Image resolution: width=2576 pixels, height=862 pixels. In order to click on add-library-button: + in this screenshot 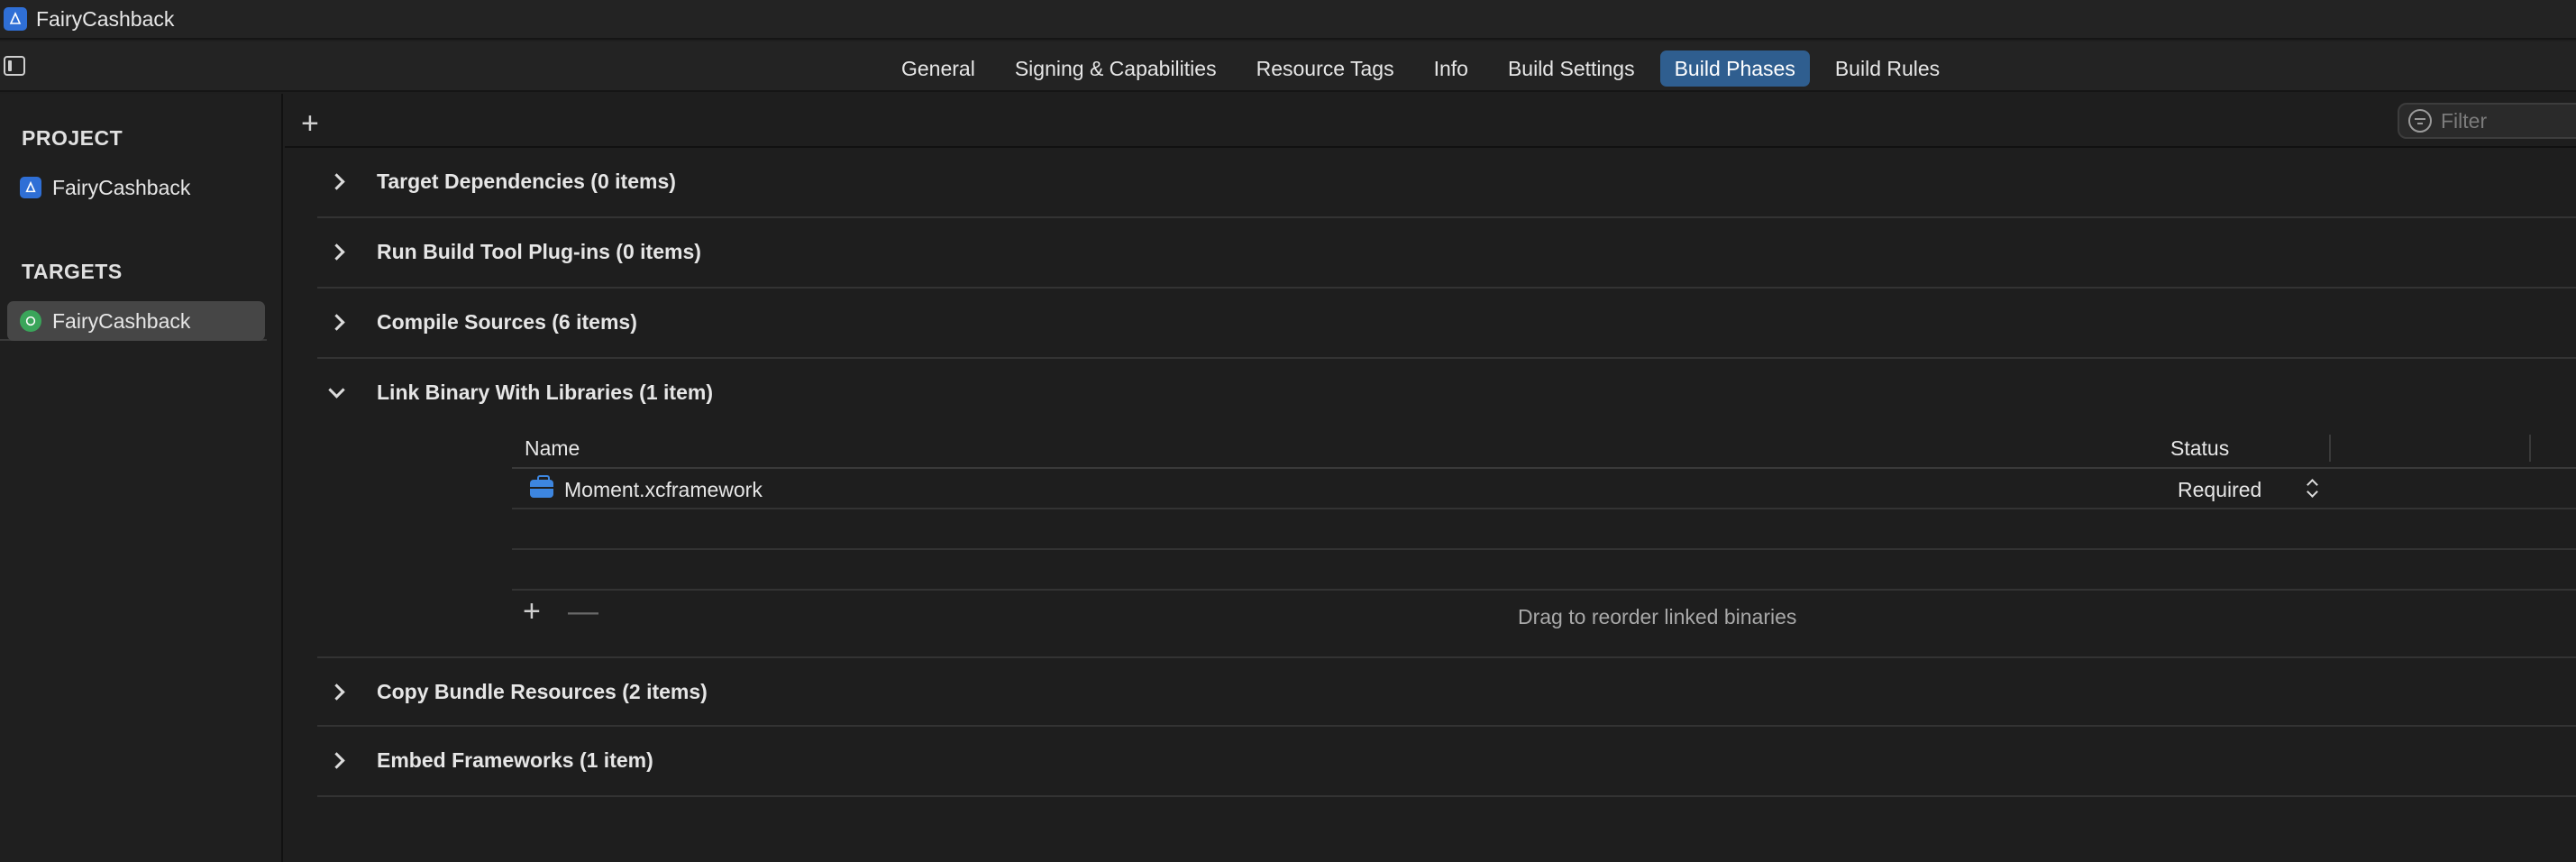, I will do `click(532, 611)`.